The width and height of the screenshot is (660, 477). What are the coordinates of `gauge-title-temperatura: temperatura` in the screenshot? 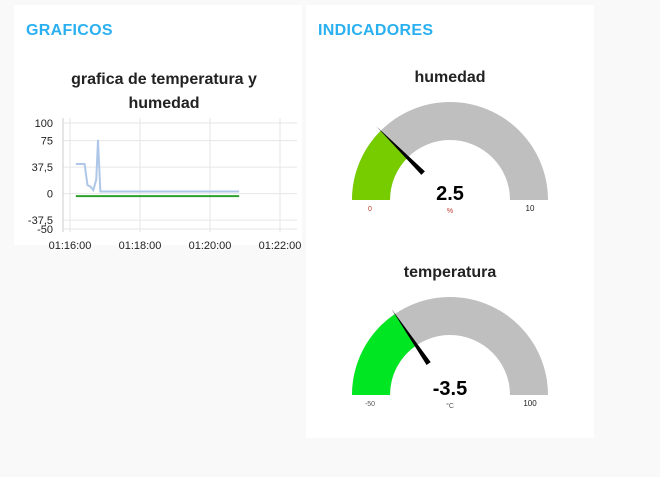 It's located at (450, 272).